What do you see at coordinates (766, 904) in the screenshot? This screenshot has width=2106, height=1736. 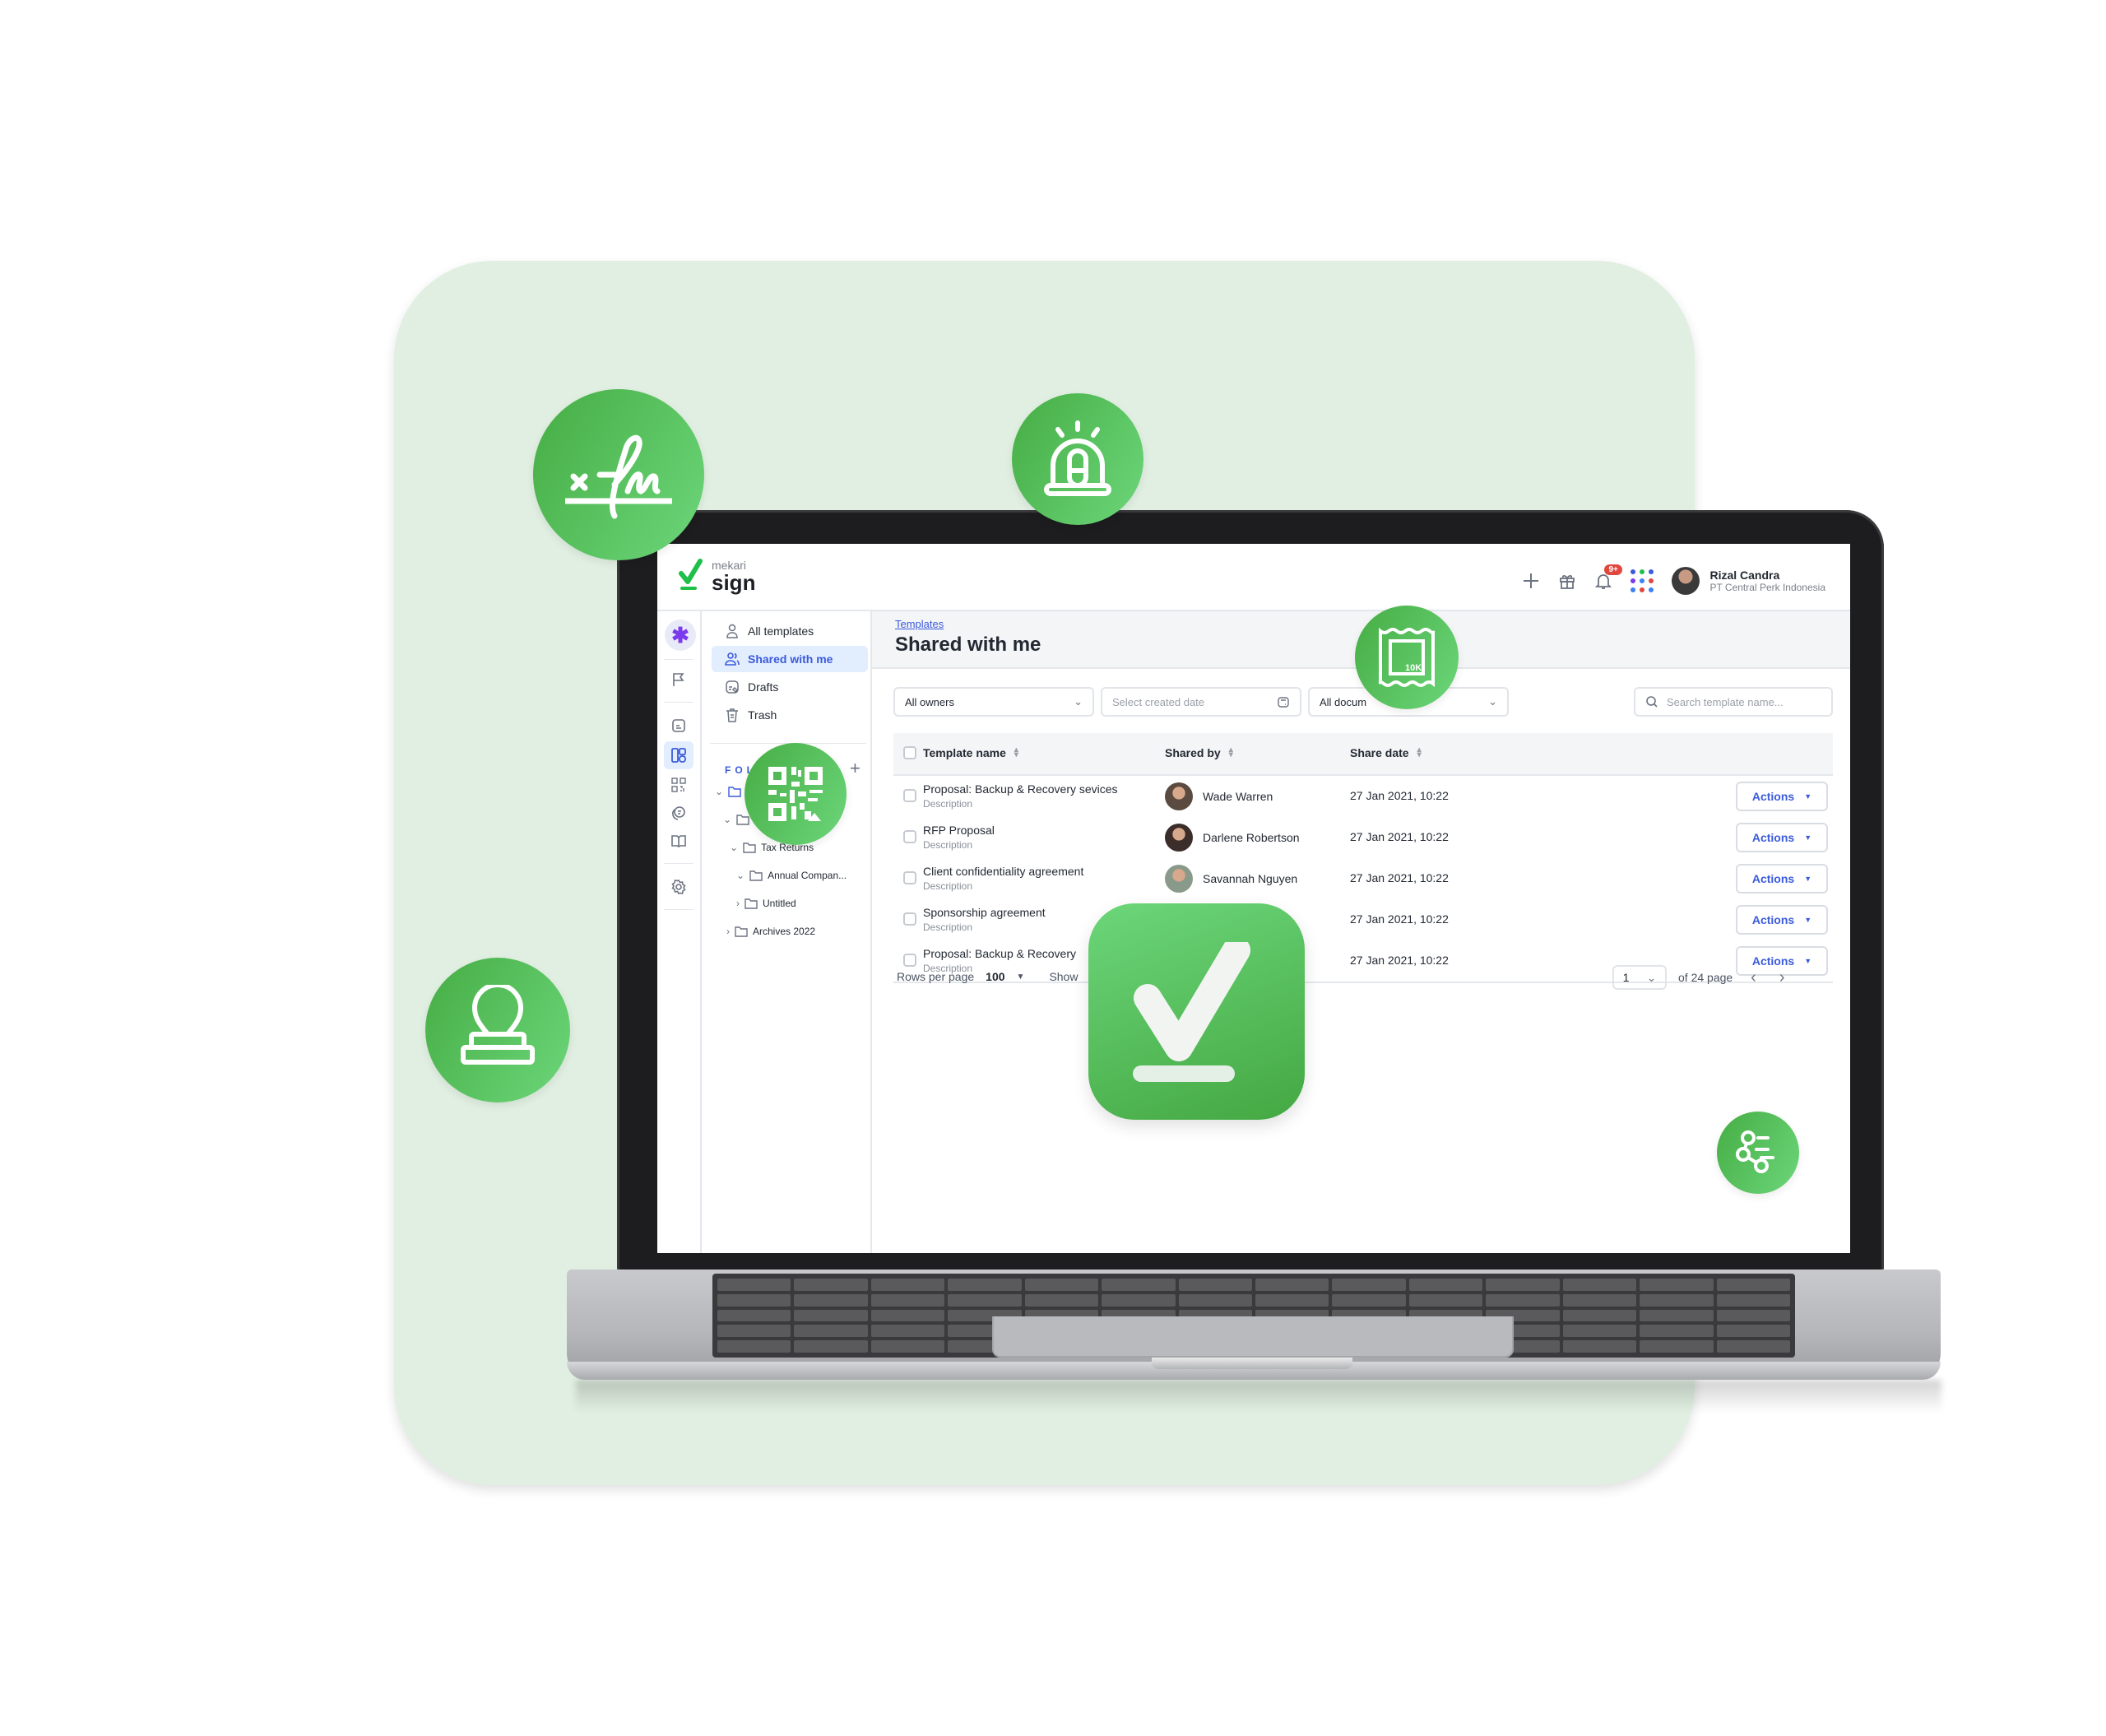 I see `folder-tree-item: › Untitled` at bounding box center [766, 904].